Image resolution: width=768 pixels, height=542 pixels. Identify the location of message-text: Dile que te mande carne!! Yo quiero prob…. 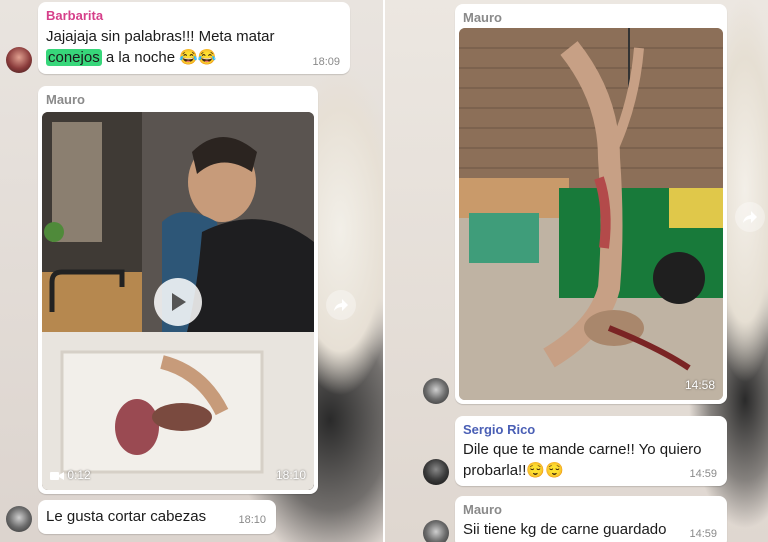
(582, 460).